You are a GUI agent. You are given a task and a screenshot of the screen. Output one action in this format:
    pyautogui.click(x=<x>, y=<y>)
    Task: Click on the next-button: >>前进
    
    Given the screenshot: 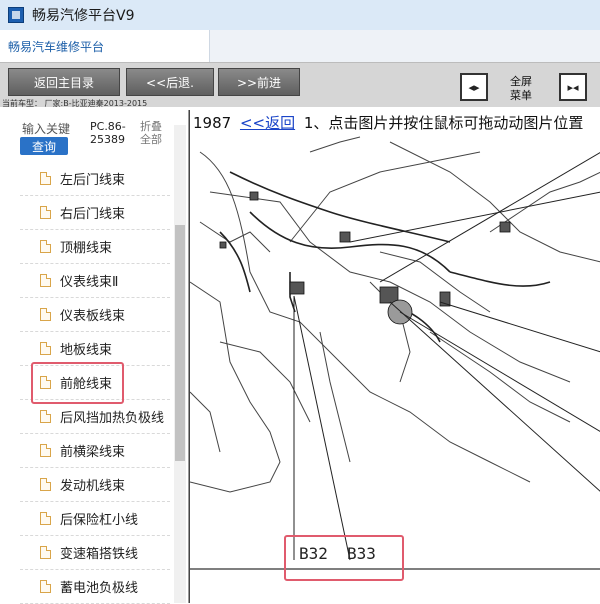 What is the action you would take?
    pyautogui.click(x=259, y=82)
    